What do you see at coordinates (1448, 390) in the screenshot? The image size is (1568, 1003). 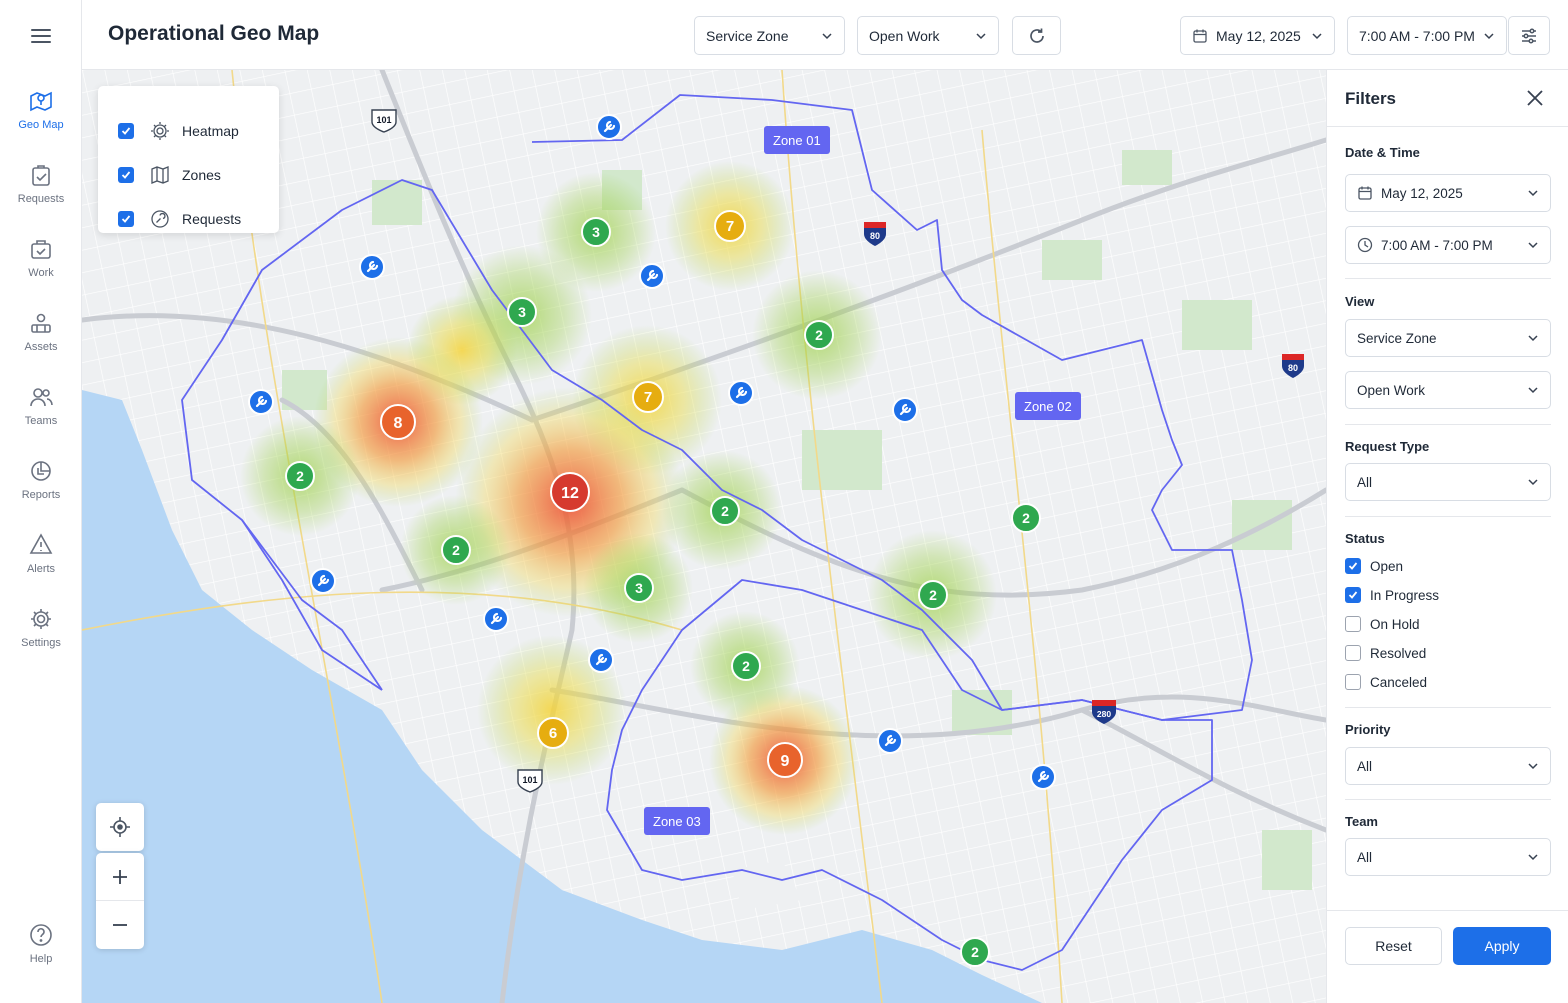 I see `filter-work-select: Open Work` at bounding box center [1448, 390].